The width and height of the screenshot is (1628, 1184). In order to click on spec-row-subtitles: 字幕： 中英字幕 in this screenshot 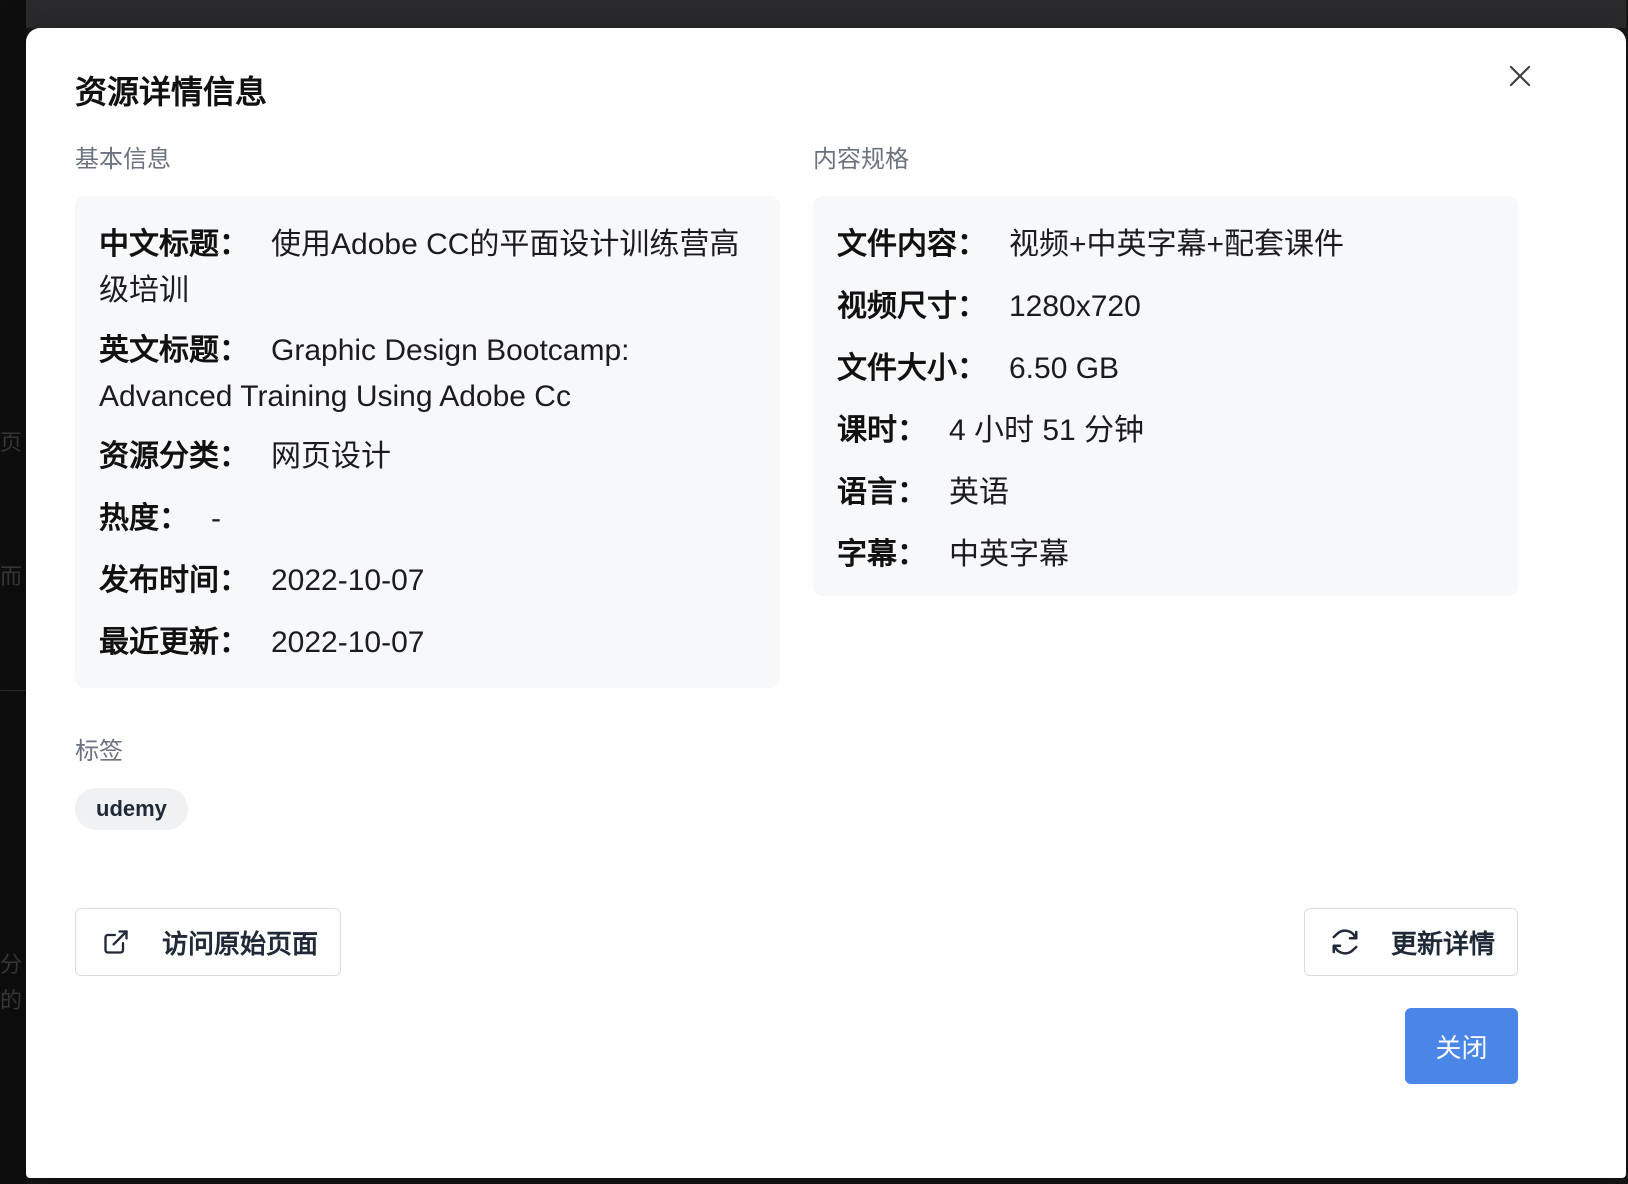, I will do `click(1165, 555)`.